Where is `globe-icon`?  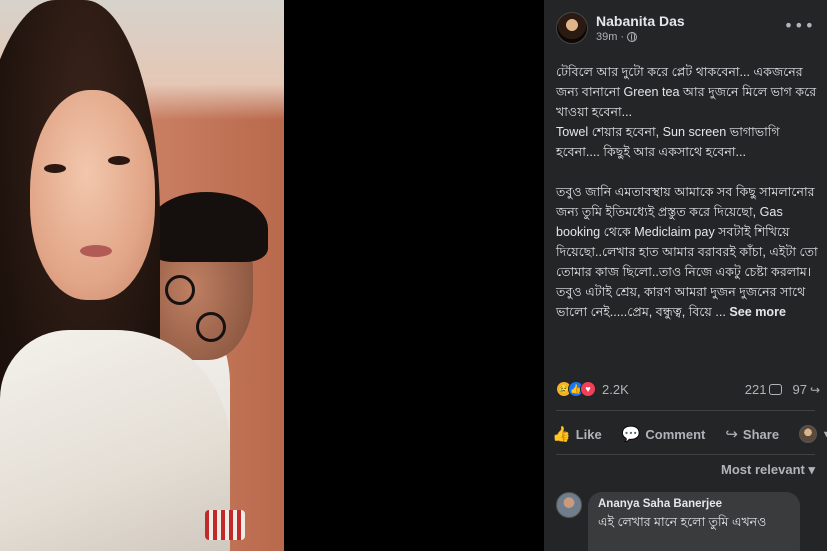
globe-icon is located at coordinates (632, 37).